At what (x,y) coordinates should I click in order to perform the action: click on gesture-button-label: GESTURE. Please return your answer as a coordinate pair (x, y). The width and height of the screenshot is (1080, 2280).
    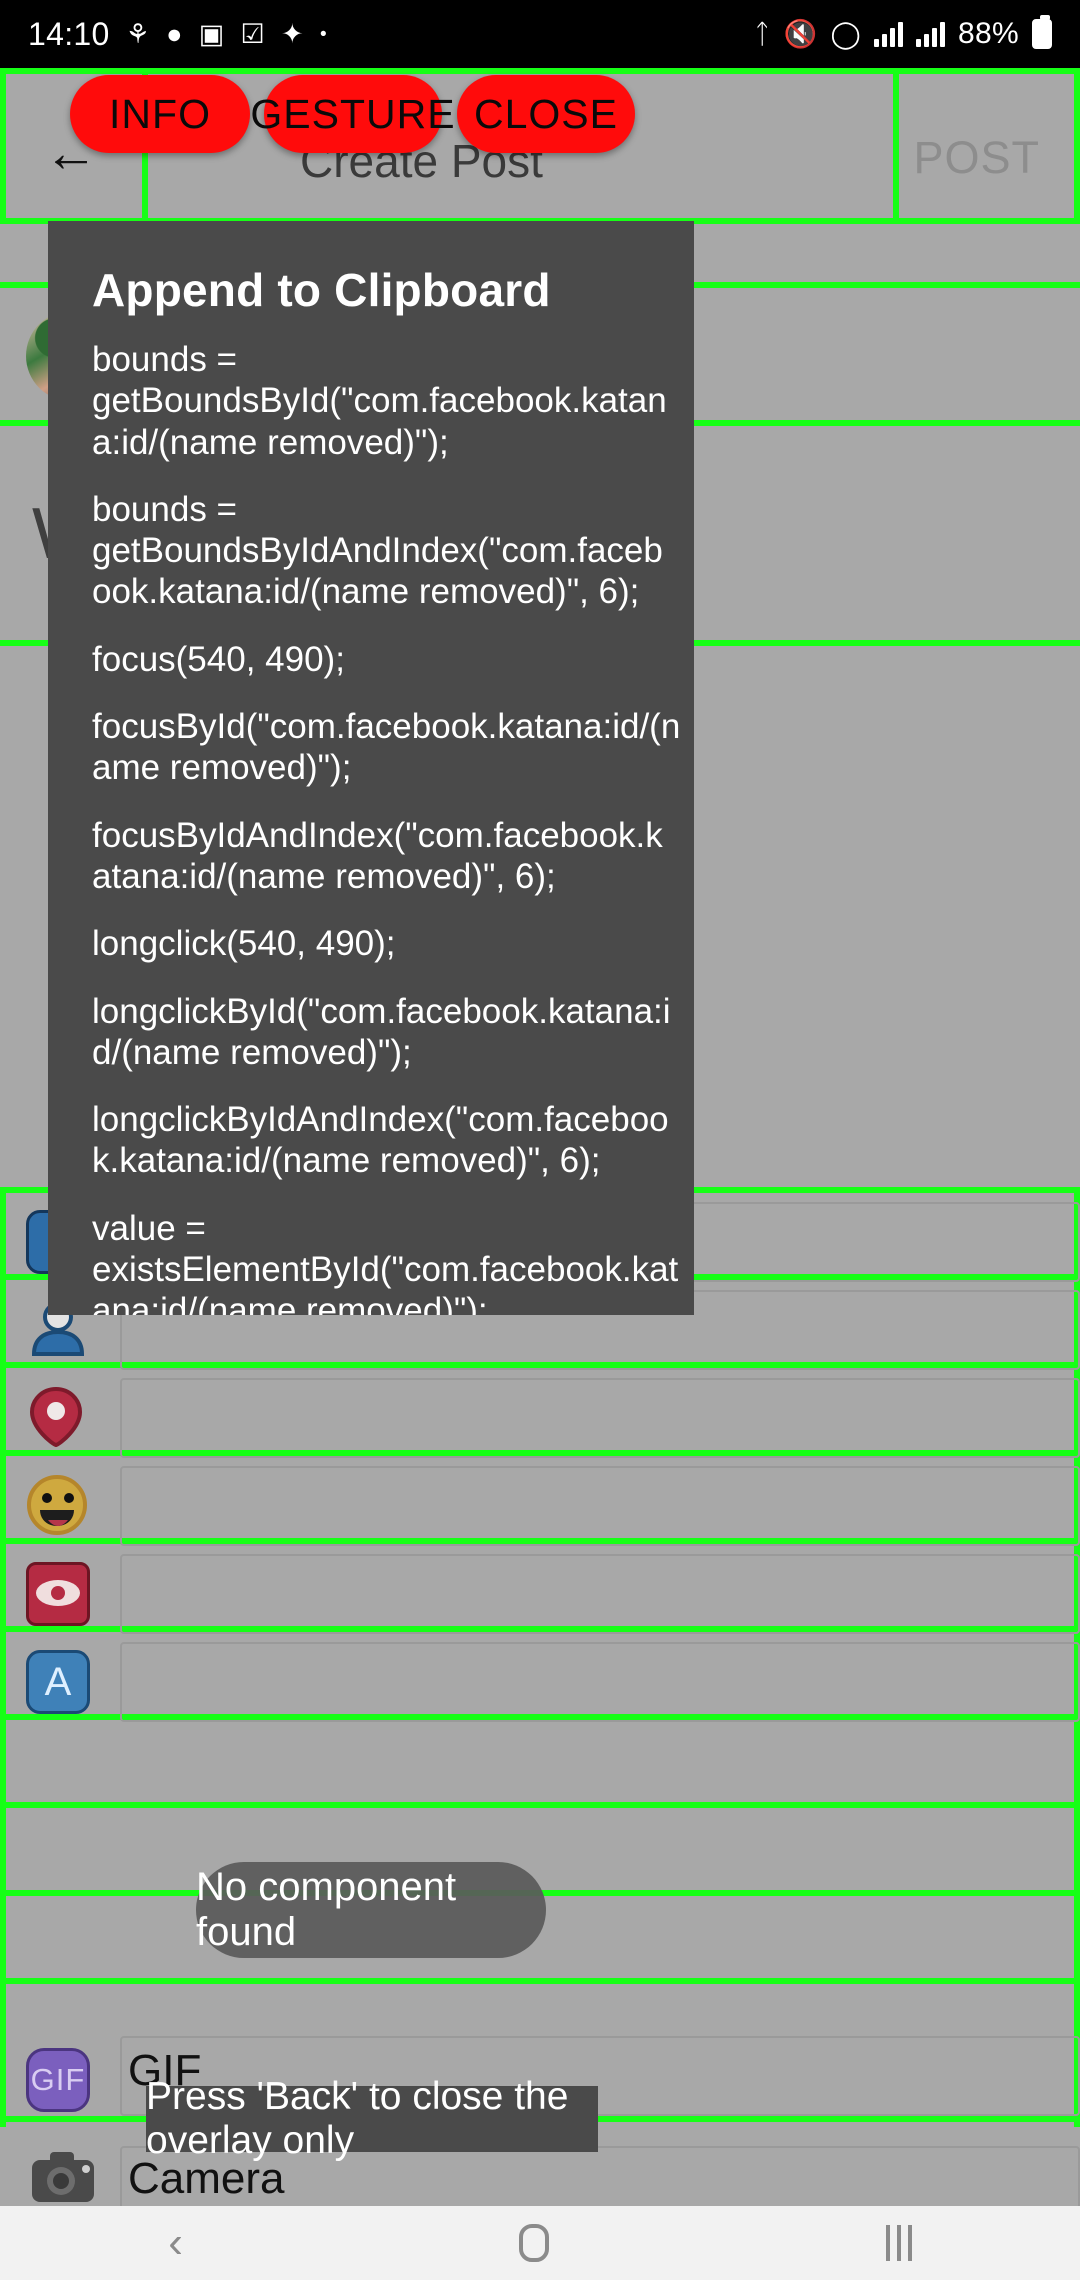
    Looking at the image, I should click on (353, 113).